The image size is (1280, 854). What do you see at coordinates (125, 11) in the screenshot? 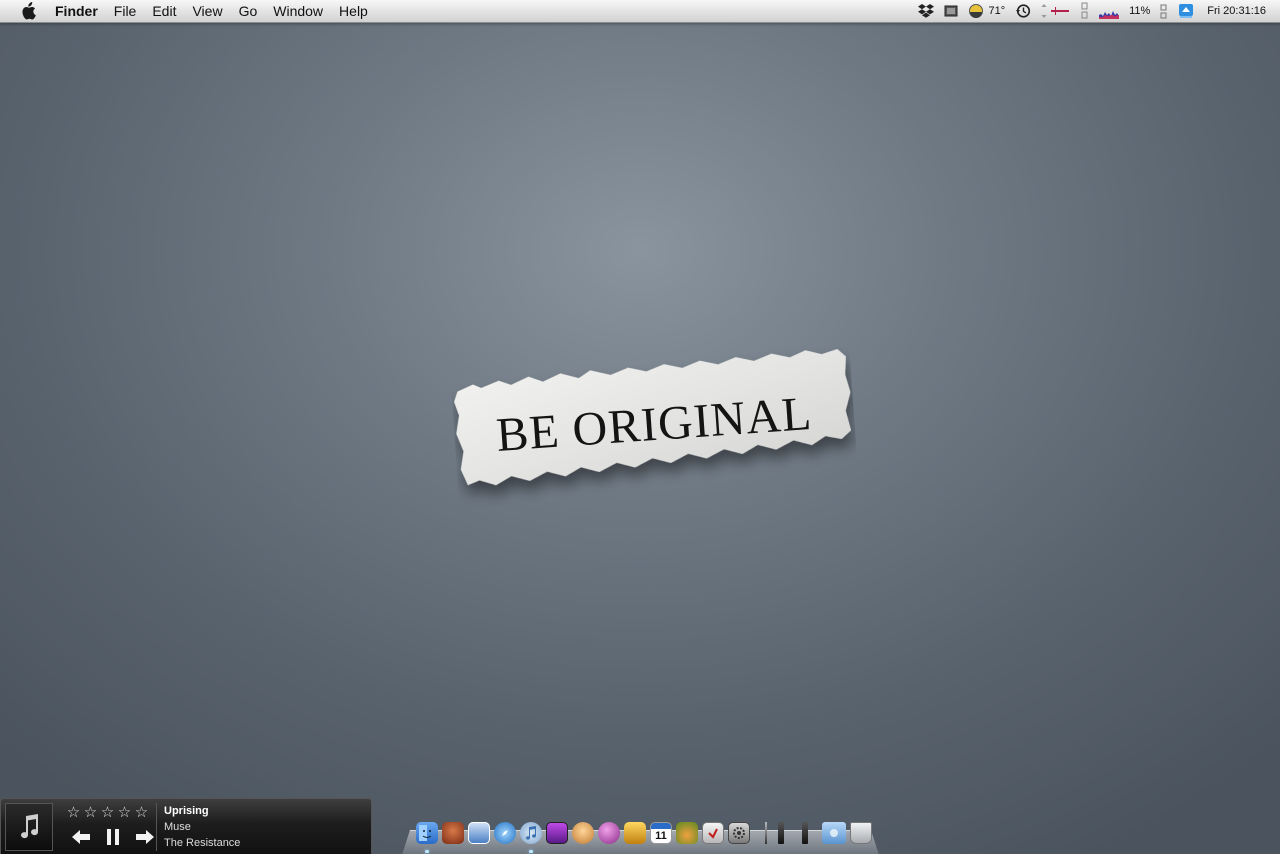
I see `menu-file: File` at bounding box center [125, 11].